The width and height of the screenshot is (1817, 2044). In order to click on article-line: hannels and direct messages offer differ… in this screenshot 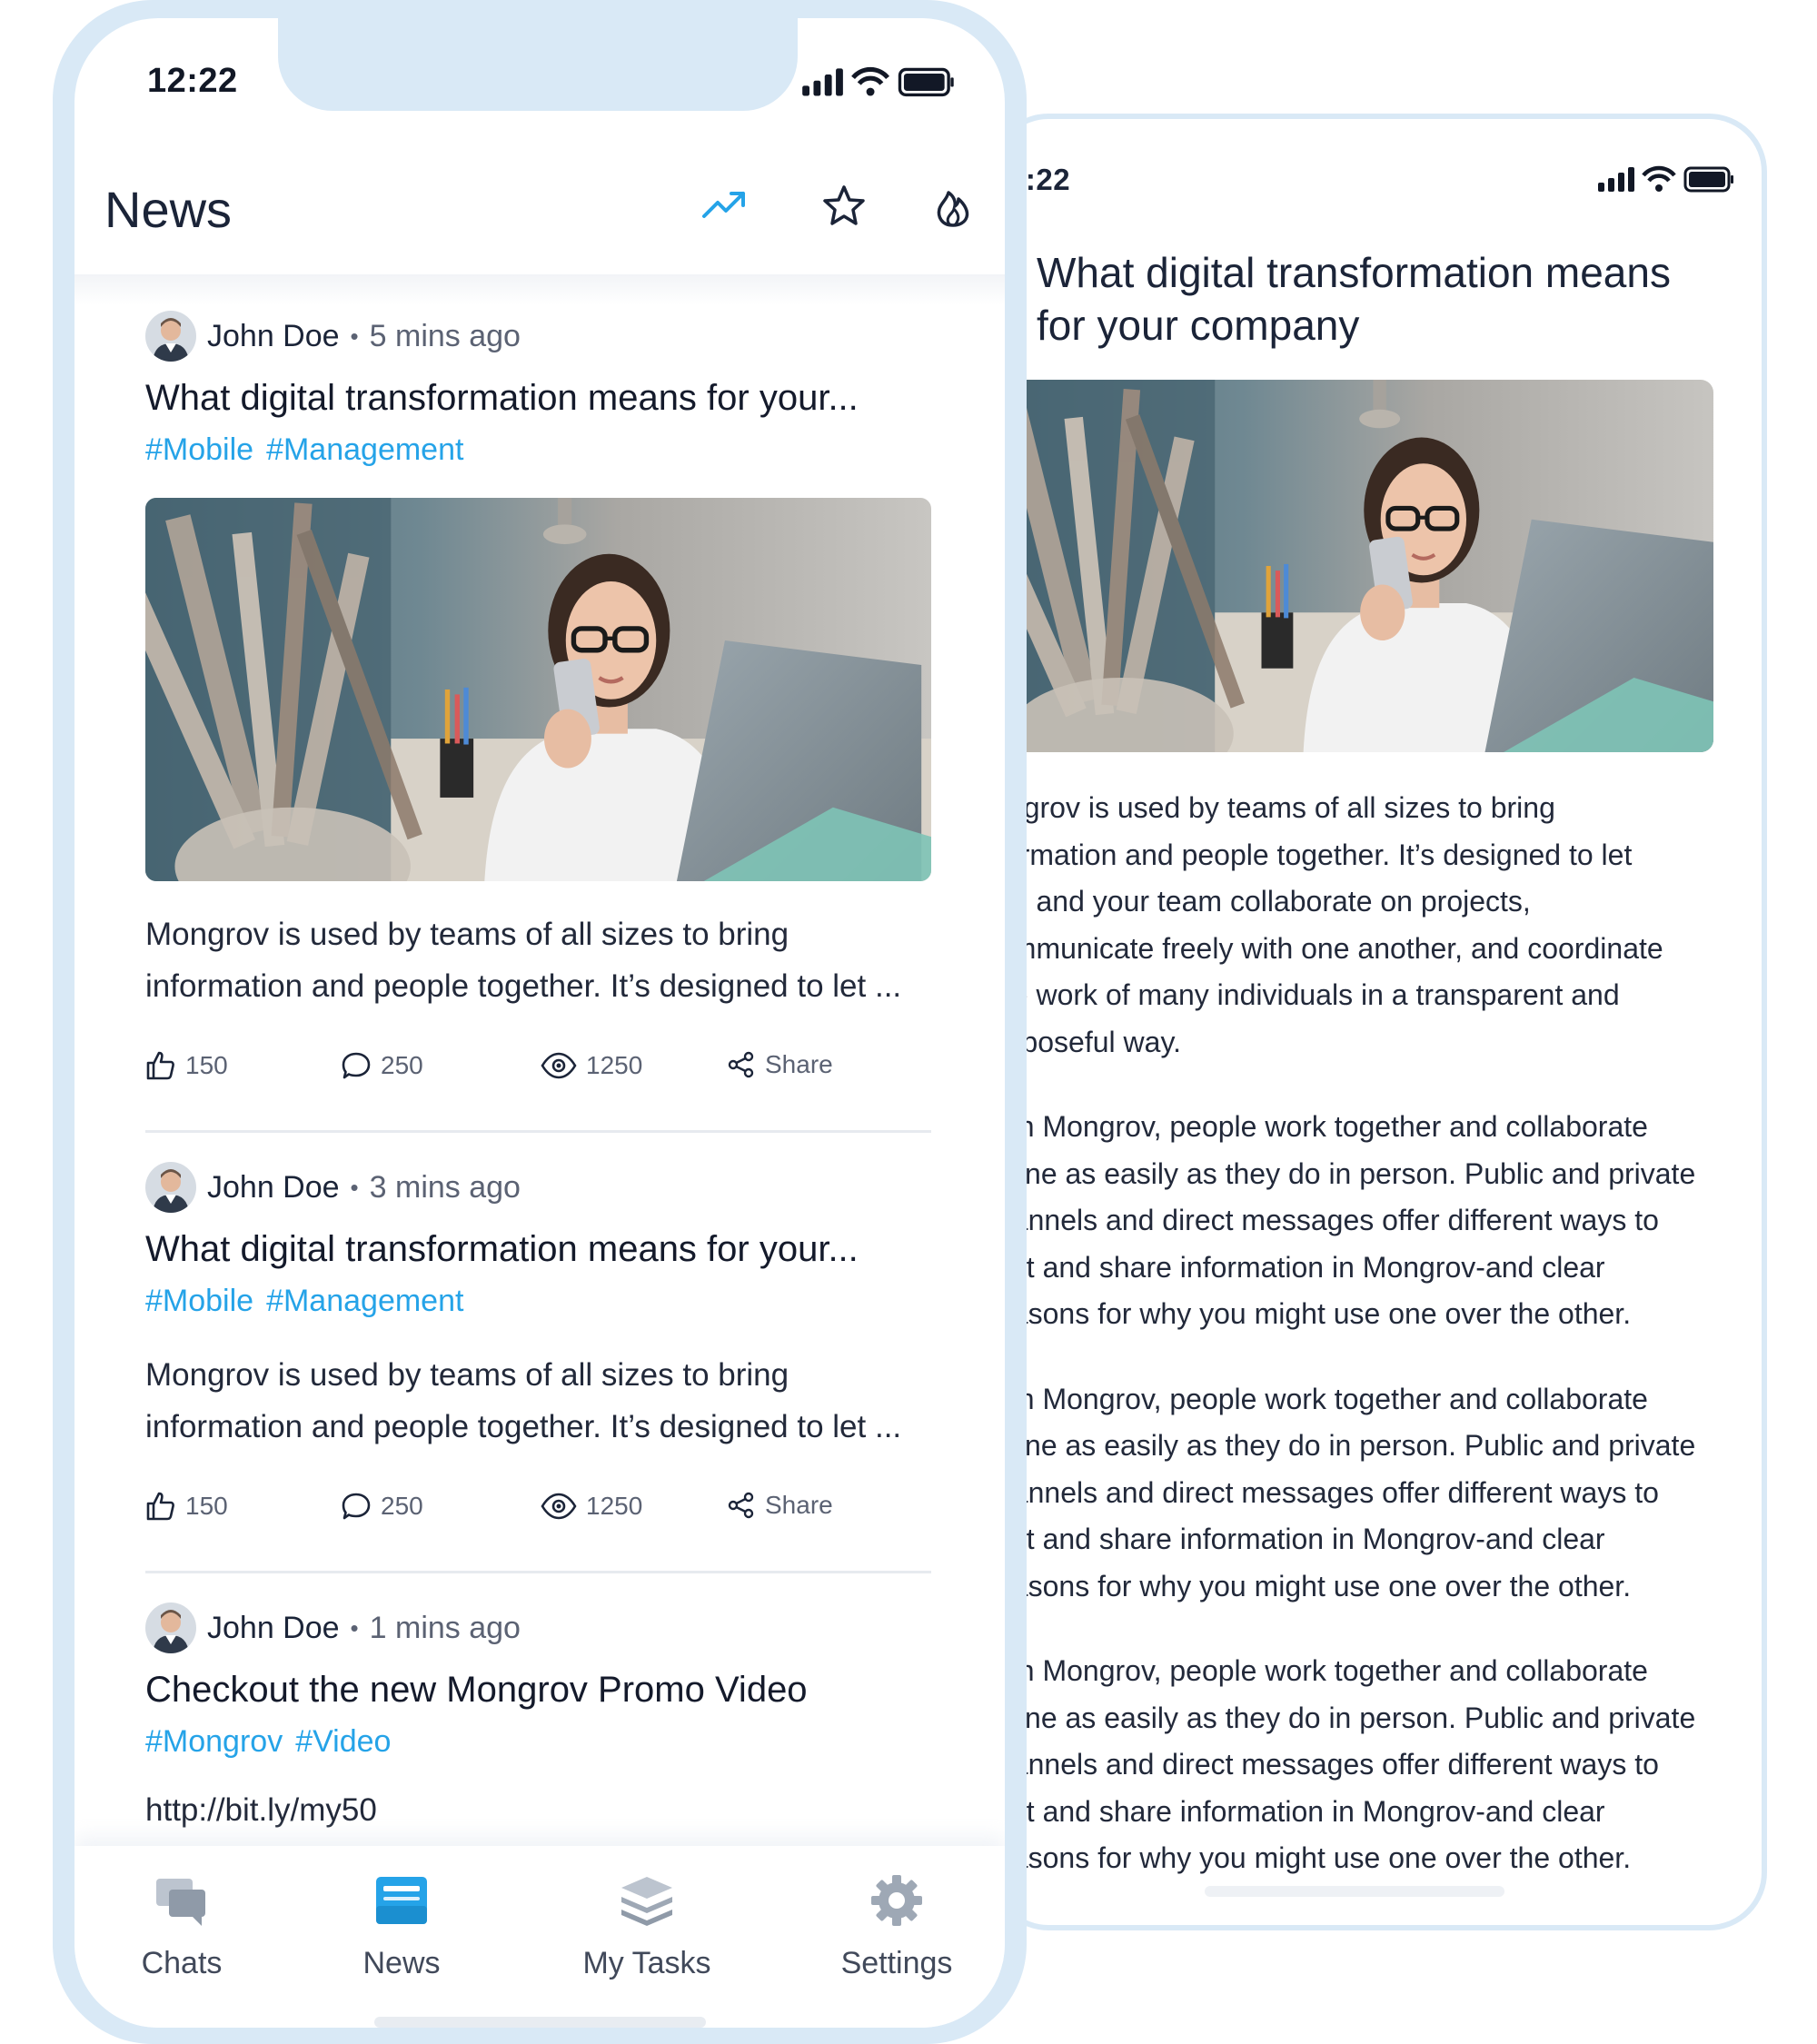, I will do `click(1327, 1492)`.